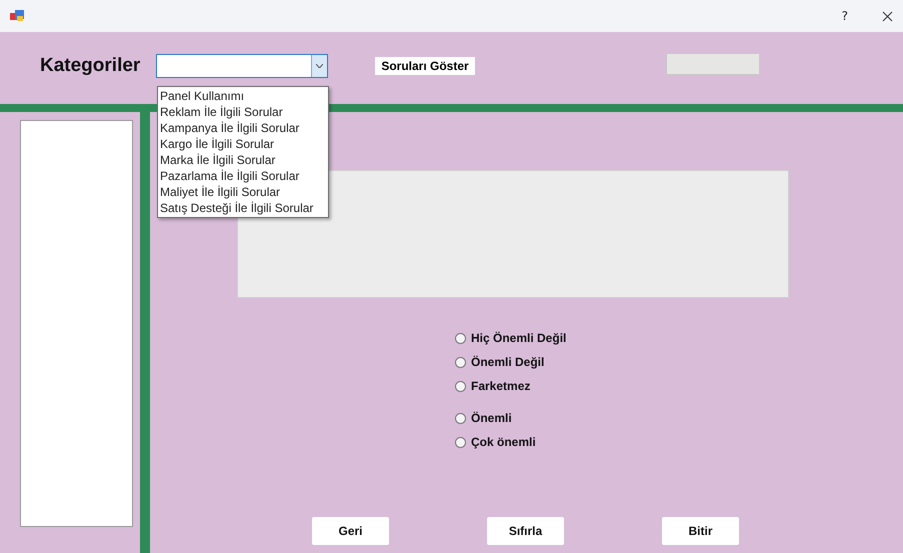 This screenshot has width=903, height=553. Describe the element at coordinates (491, 418) in the screenshot. I see `answer-label: Önemli` at that location.